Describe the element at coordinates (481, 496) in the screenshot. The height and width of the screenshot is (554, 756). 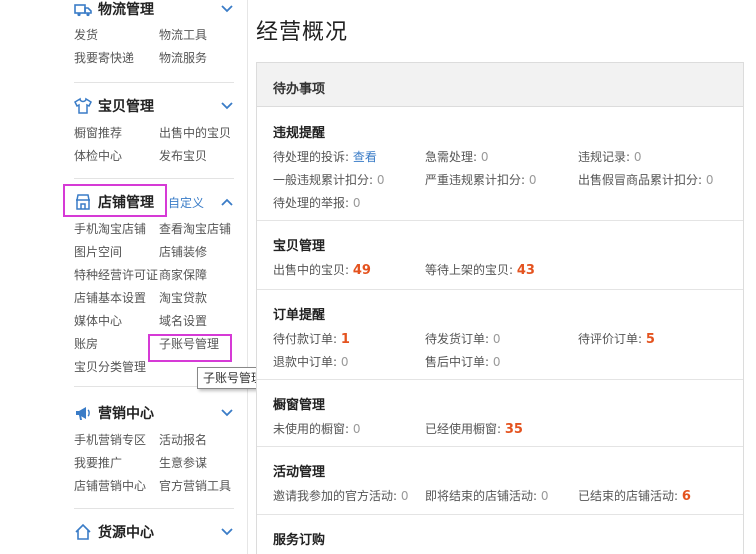
I see `item-label: 即将结束的店铺活动:` at that location.